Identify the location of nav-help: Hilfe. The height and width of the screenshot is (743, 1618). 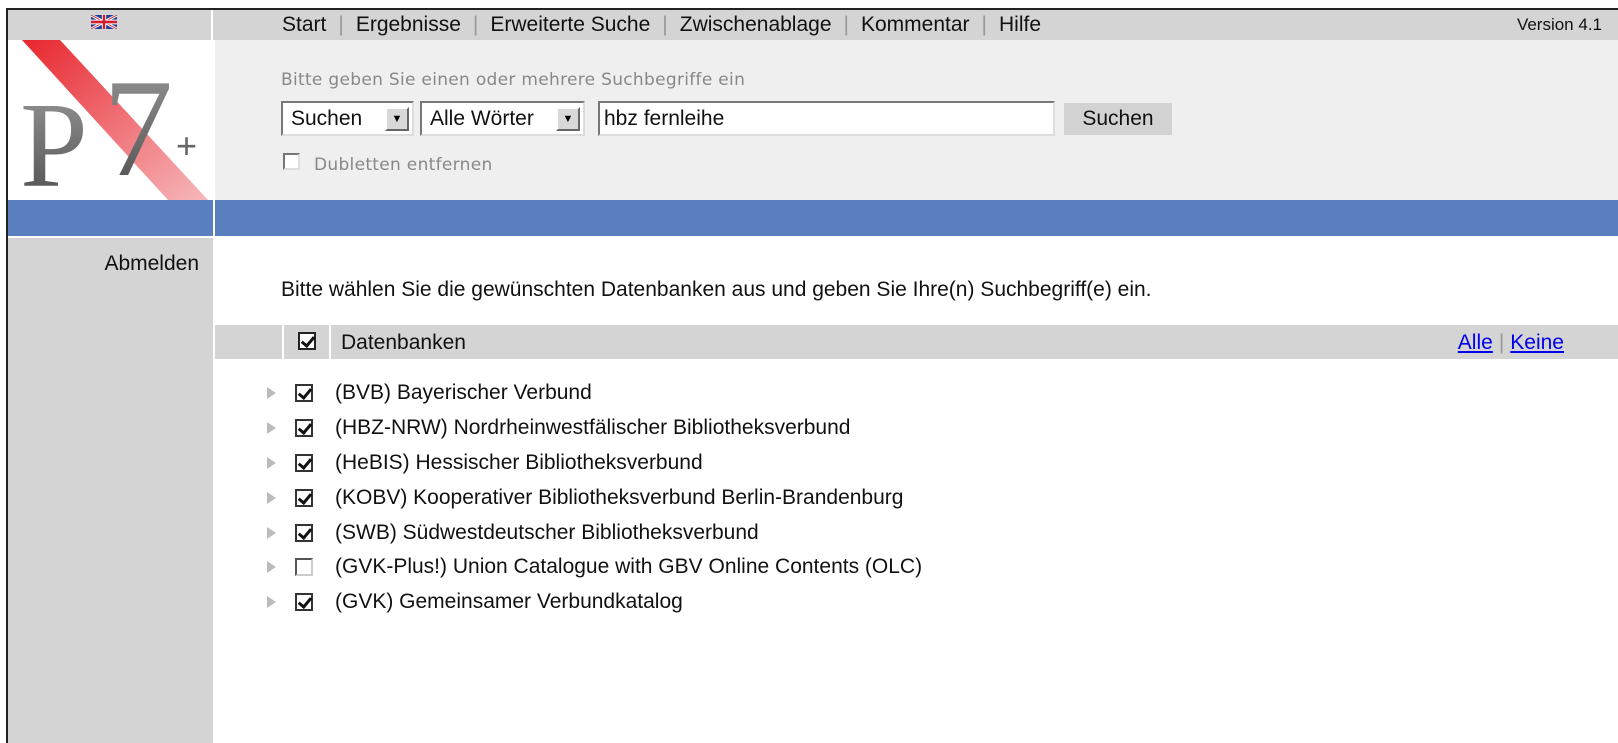
(1020, 25).